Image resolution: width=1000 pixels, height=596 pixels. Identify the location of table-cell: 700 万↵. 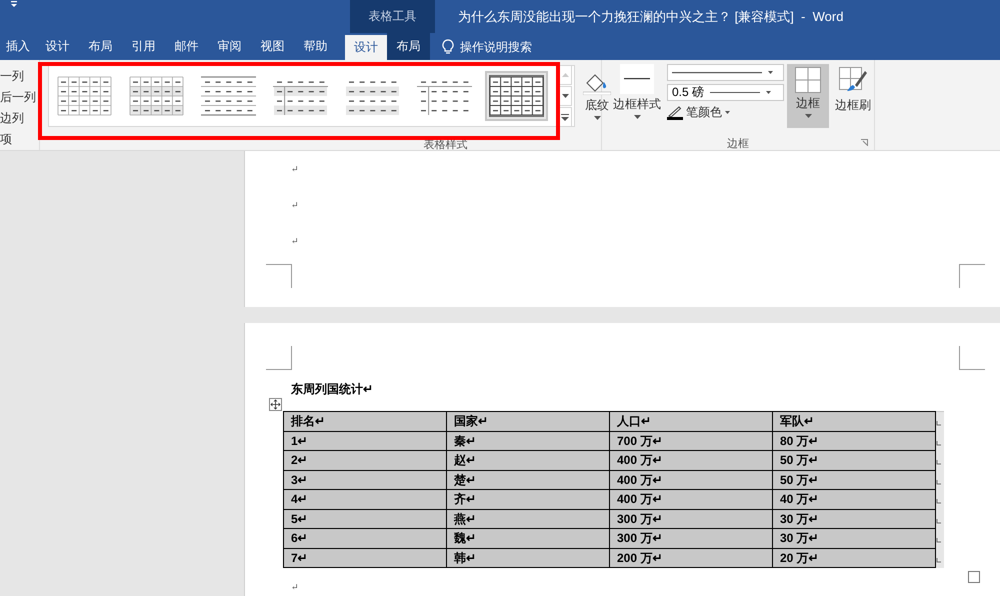
(691, 440).